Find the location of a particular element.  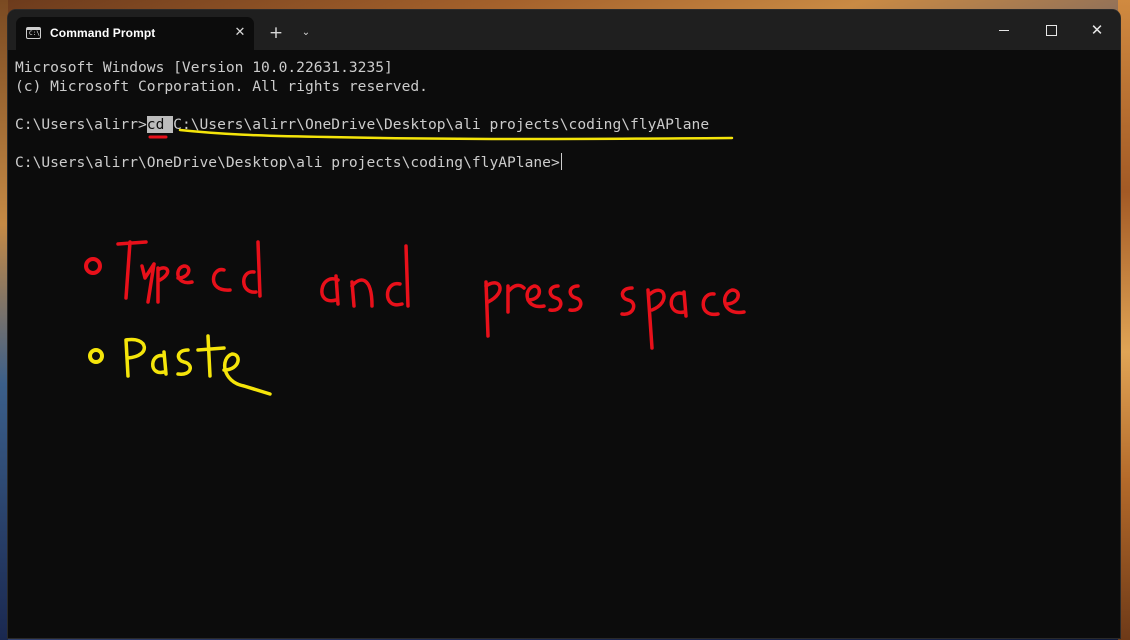

minimize-button is located at coordinates (1004, 30).